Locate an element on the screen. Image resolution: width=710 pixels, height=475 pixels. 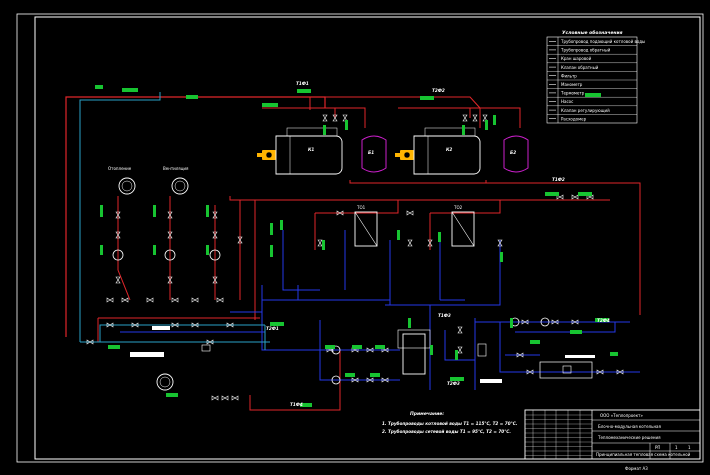
legend-item: Расходомер is located at coordinates (574, 118).